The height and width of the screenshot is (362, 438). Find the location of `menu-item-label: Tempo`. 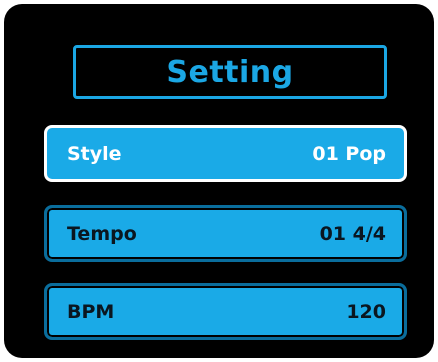

menu-item-label: Tempo is located at coordinates (102, 233).